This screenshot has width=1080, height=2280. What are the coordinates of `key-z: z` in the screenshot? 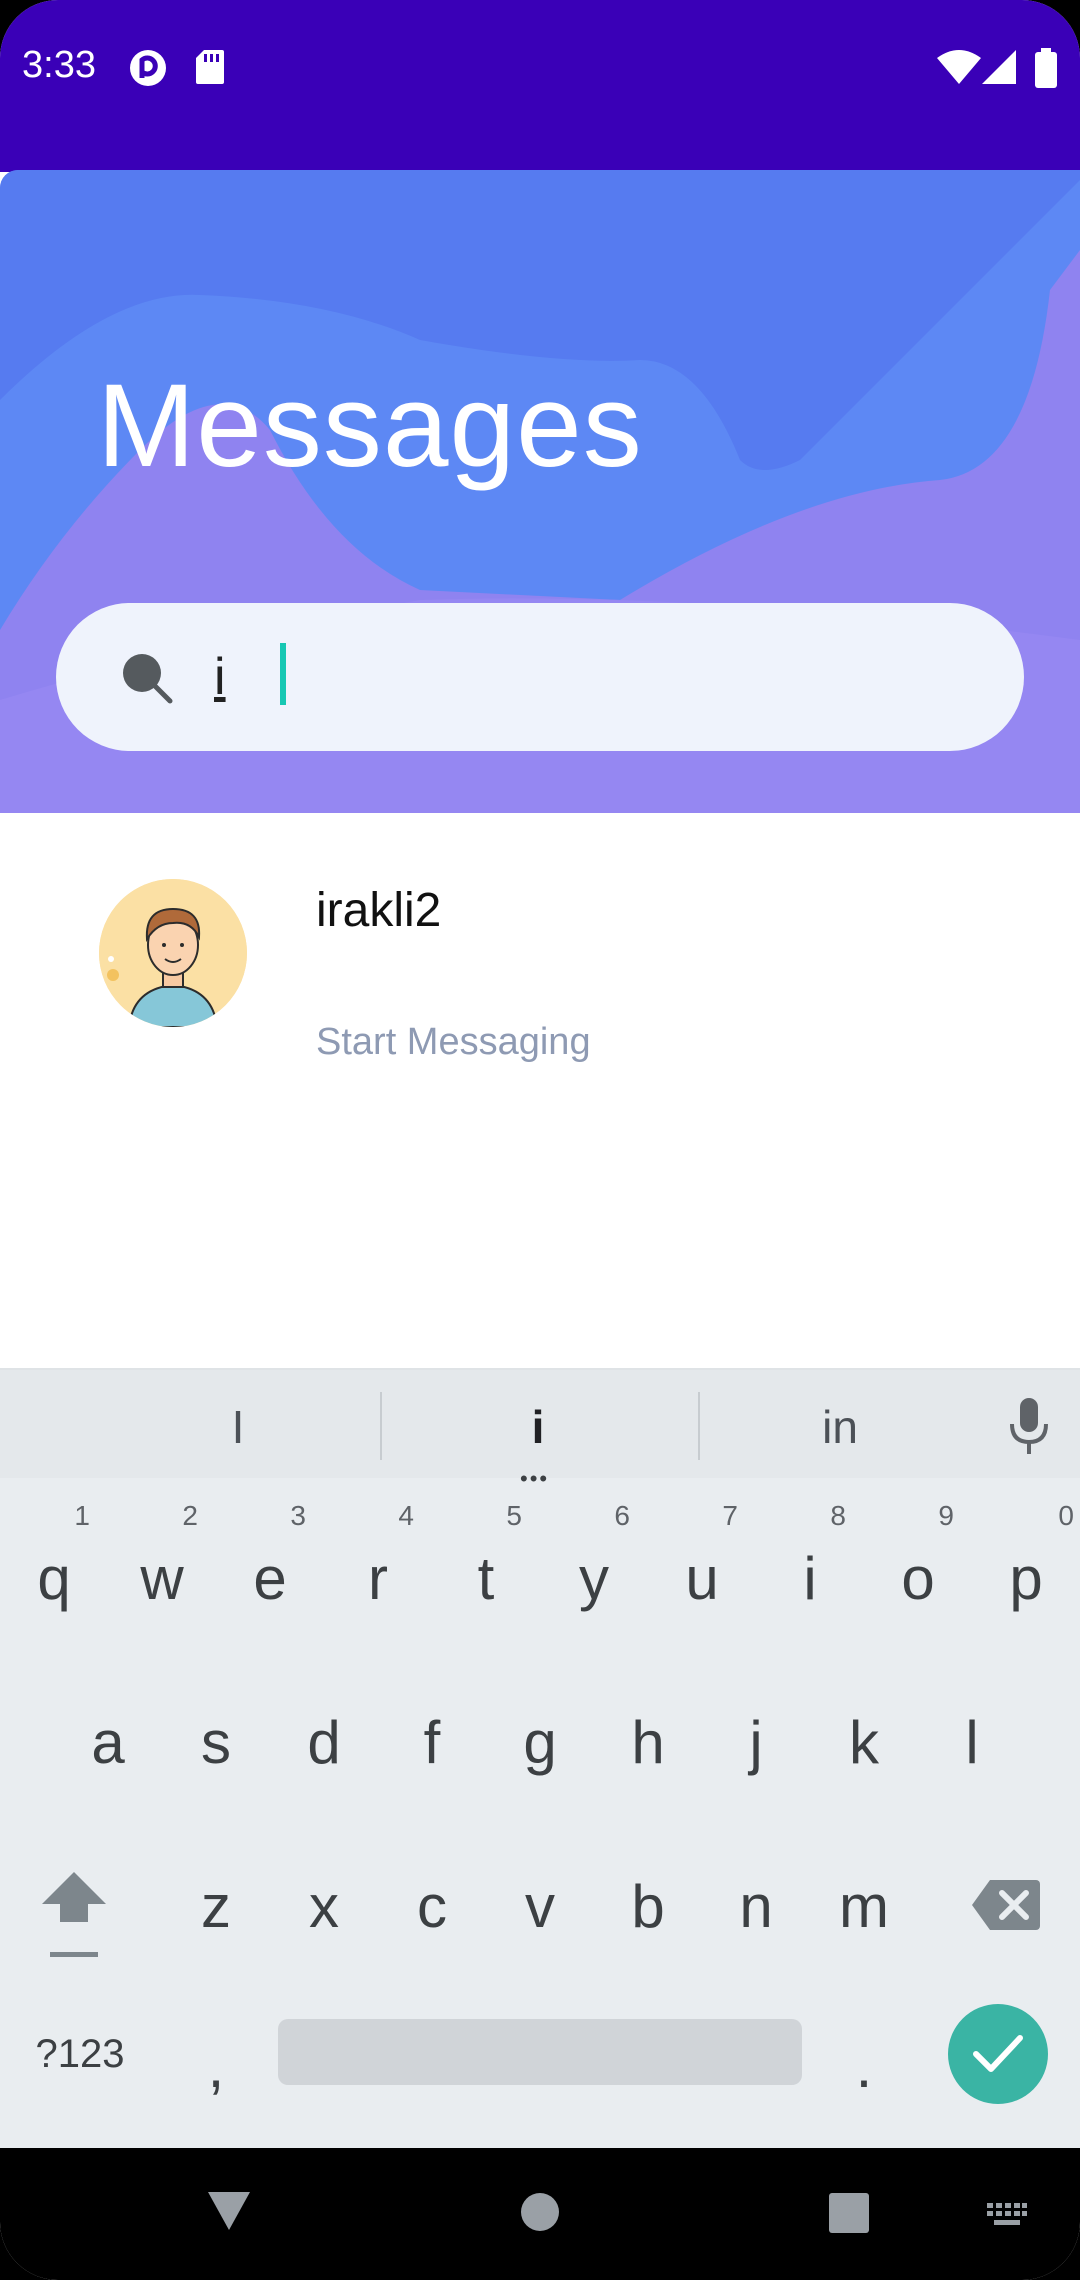 It's located at (216, 1903).